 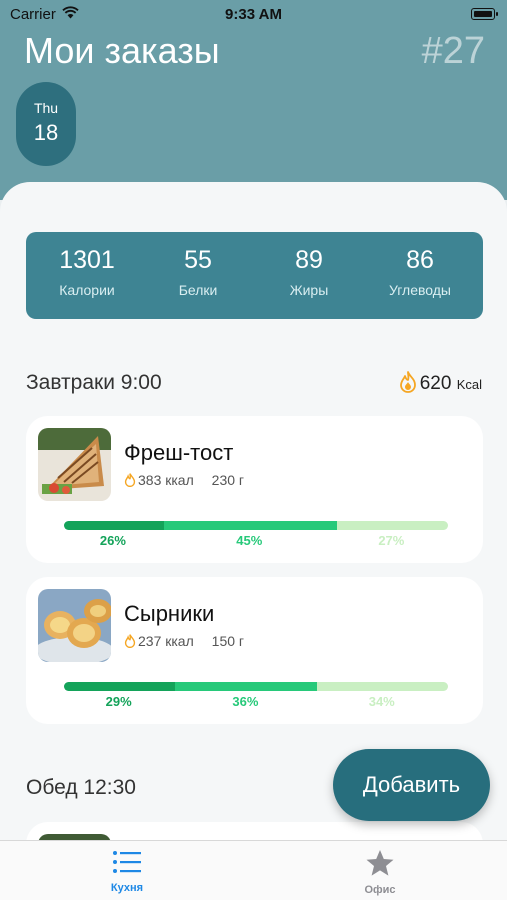 I want to click on list-icon, so click(x=127, y=862).